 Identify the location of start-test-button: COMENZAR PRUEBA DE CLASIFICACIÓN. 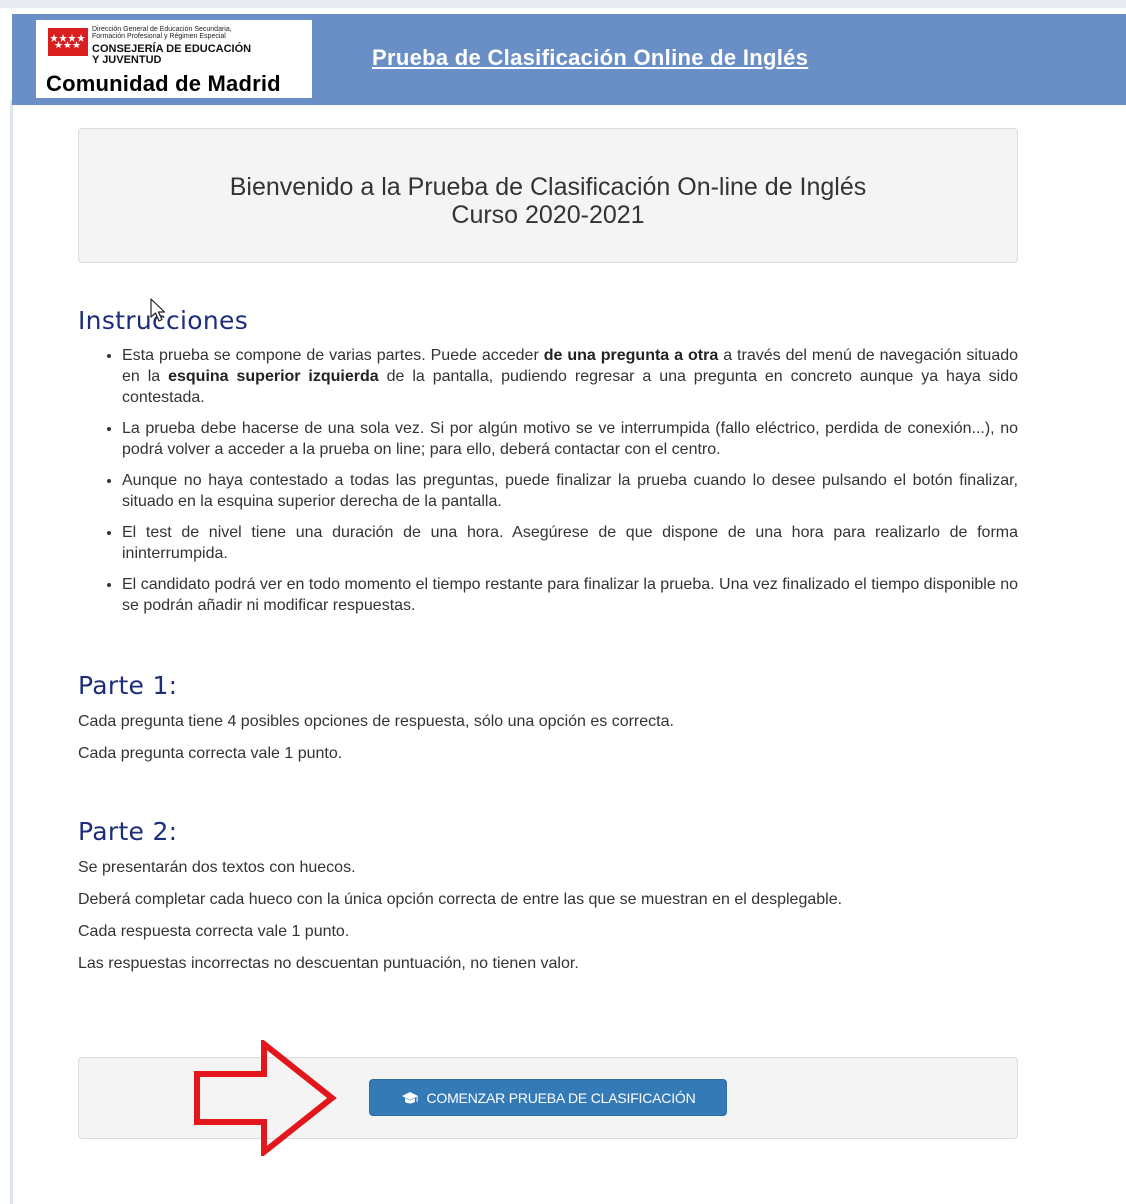
(548, 1097).